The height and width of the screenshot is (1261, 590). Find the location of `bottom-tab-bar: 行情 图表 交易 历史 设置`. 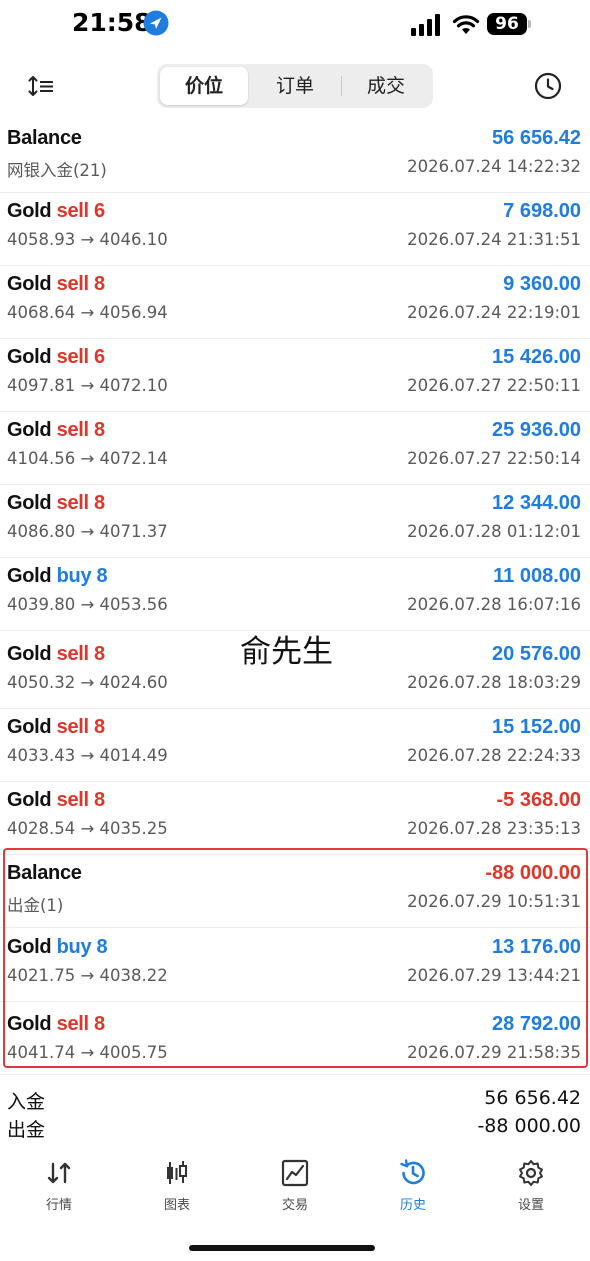

bottom-tab-bar: 行情 图表 交易 历史 设置 is located at coordinates (295, 1187).